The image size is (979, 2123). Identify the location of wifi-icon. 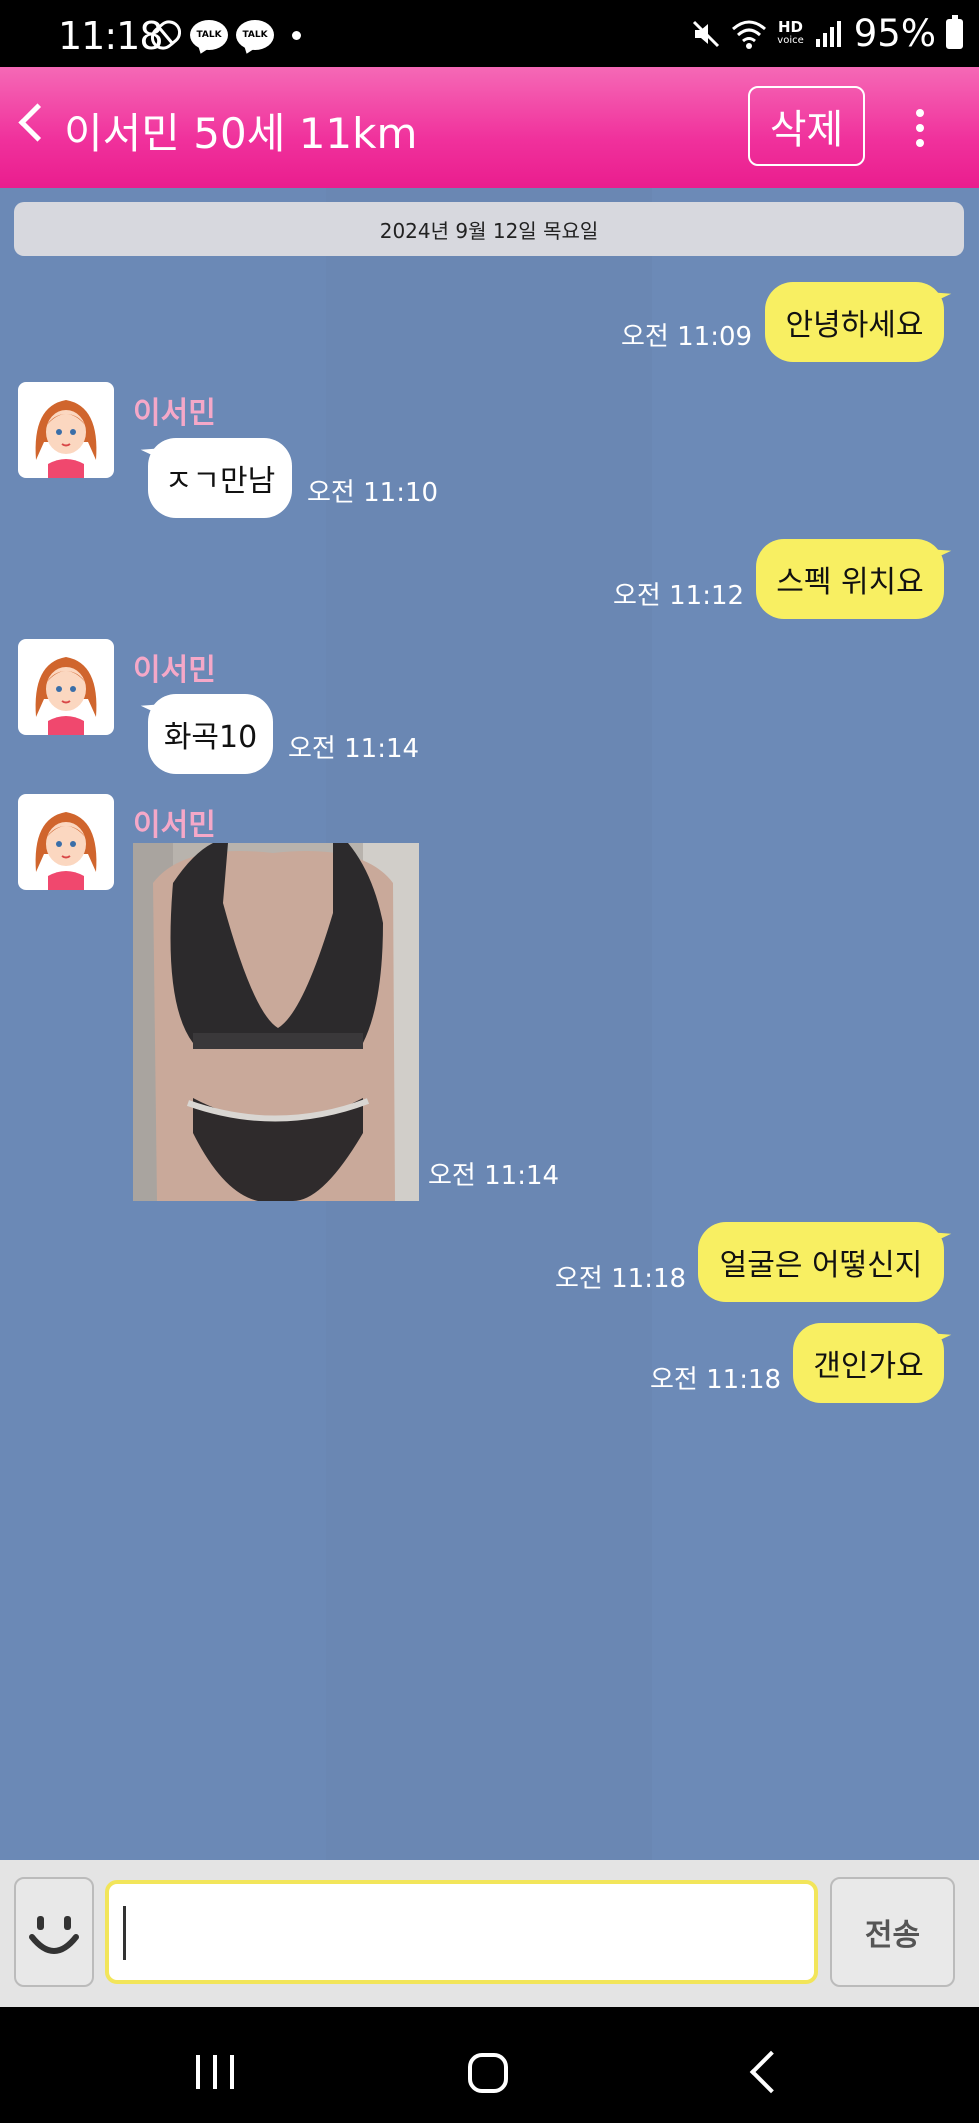
(749, 34).